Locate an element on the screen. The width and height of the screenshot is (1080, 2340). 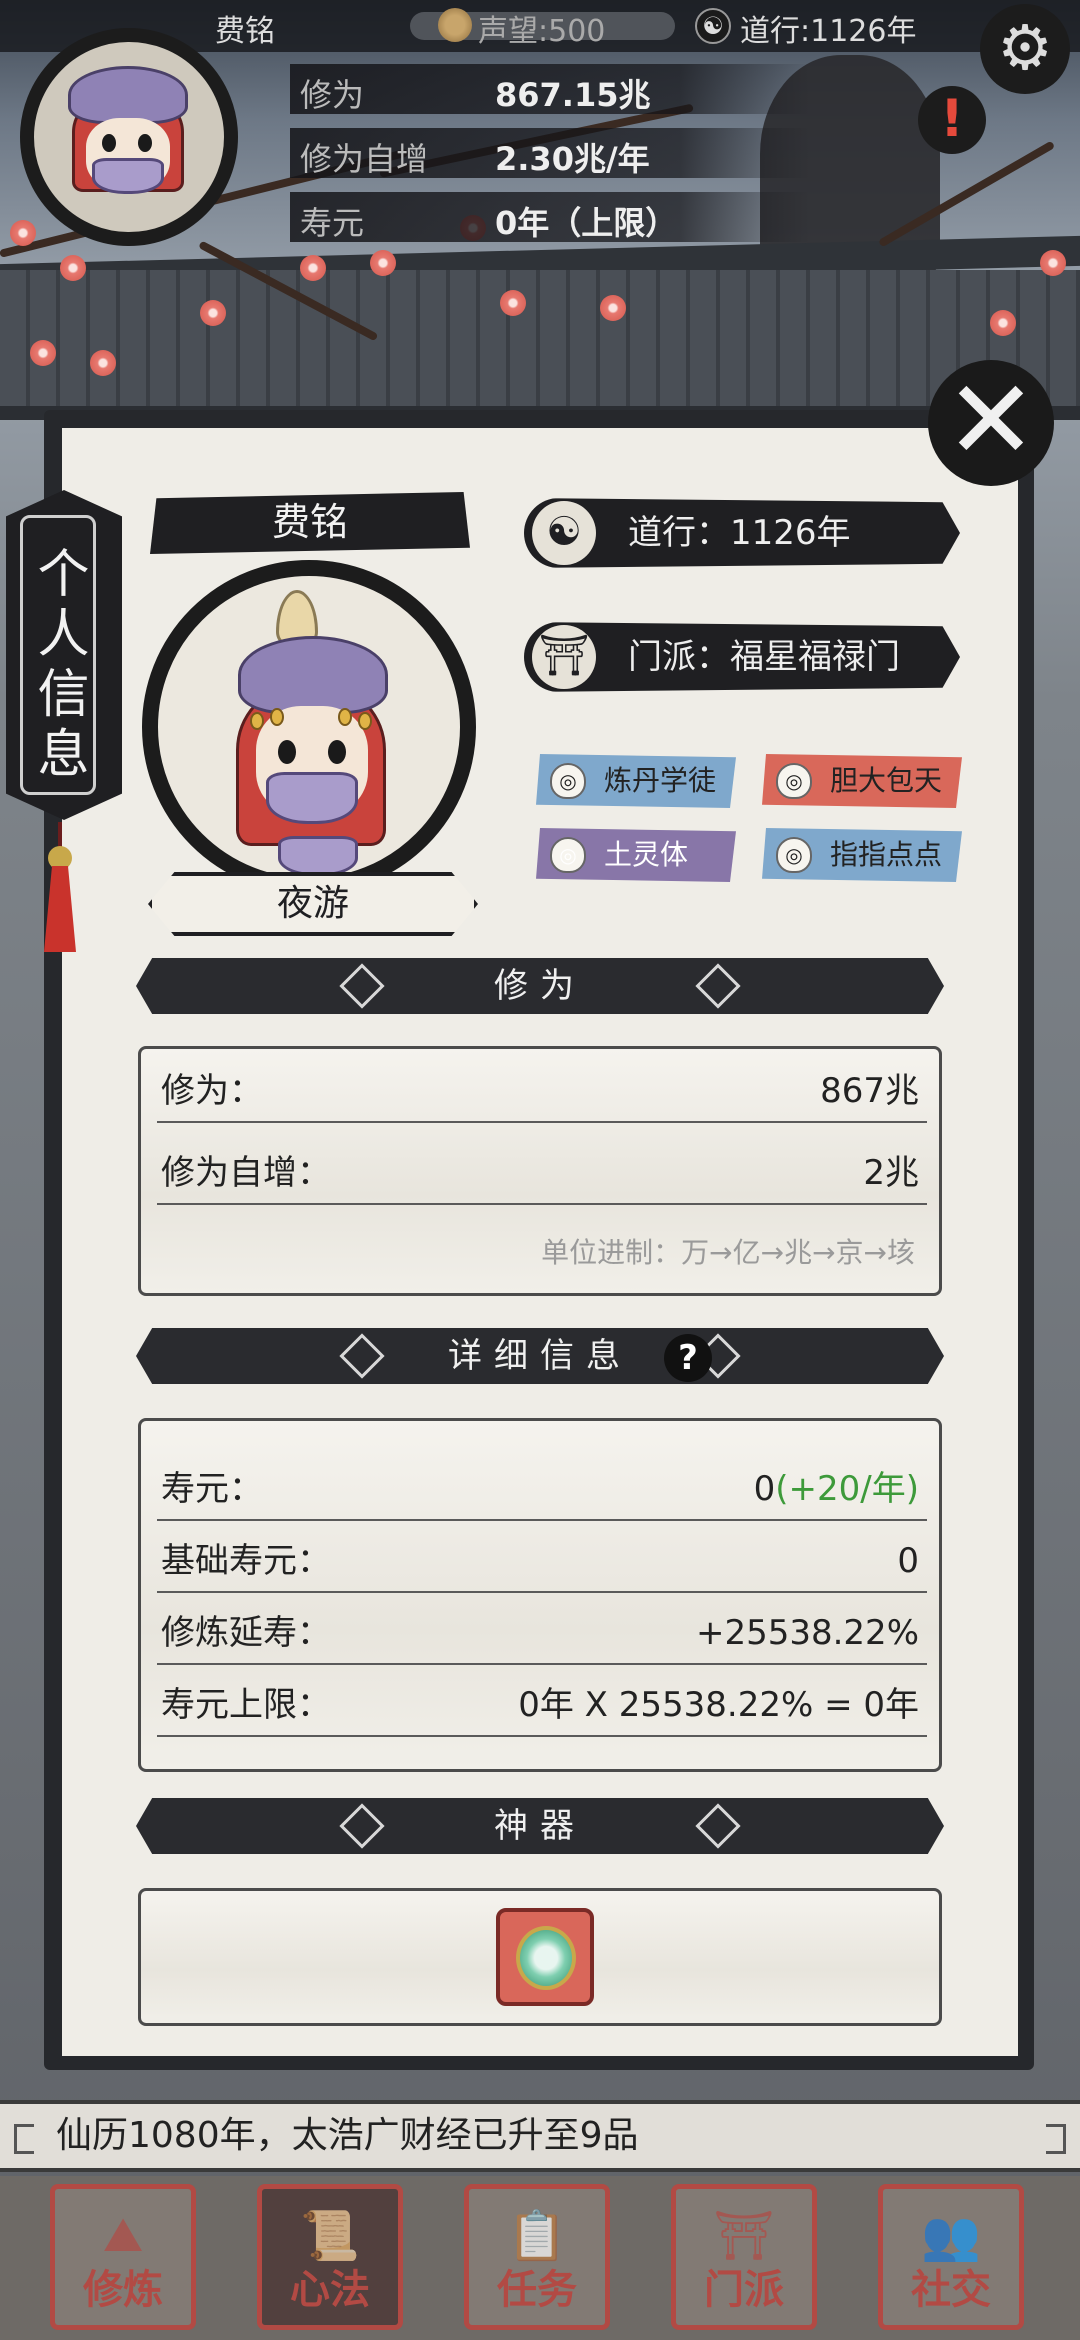
trait-label: 土灵体 is located at coordinates (646, 854).